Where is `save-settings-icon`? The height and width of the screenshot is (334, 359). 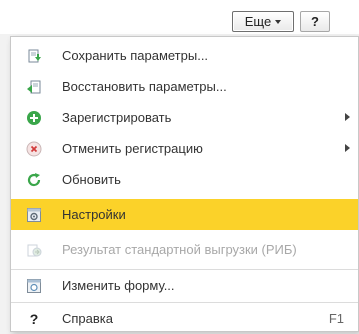
save-settings-icon is located at coordinates (34, 56).